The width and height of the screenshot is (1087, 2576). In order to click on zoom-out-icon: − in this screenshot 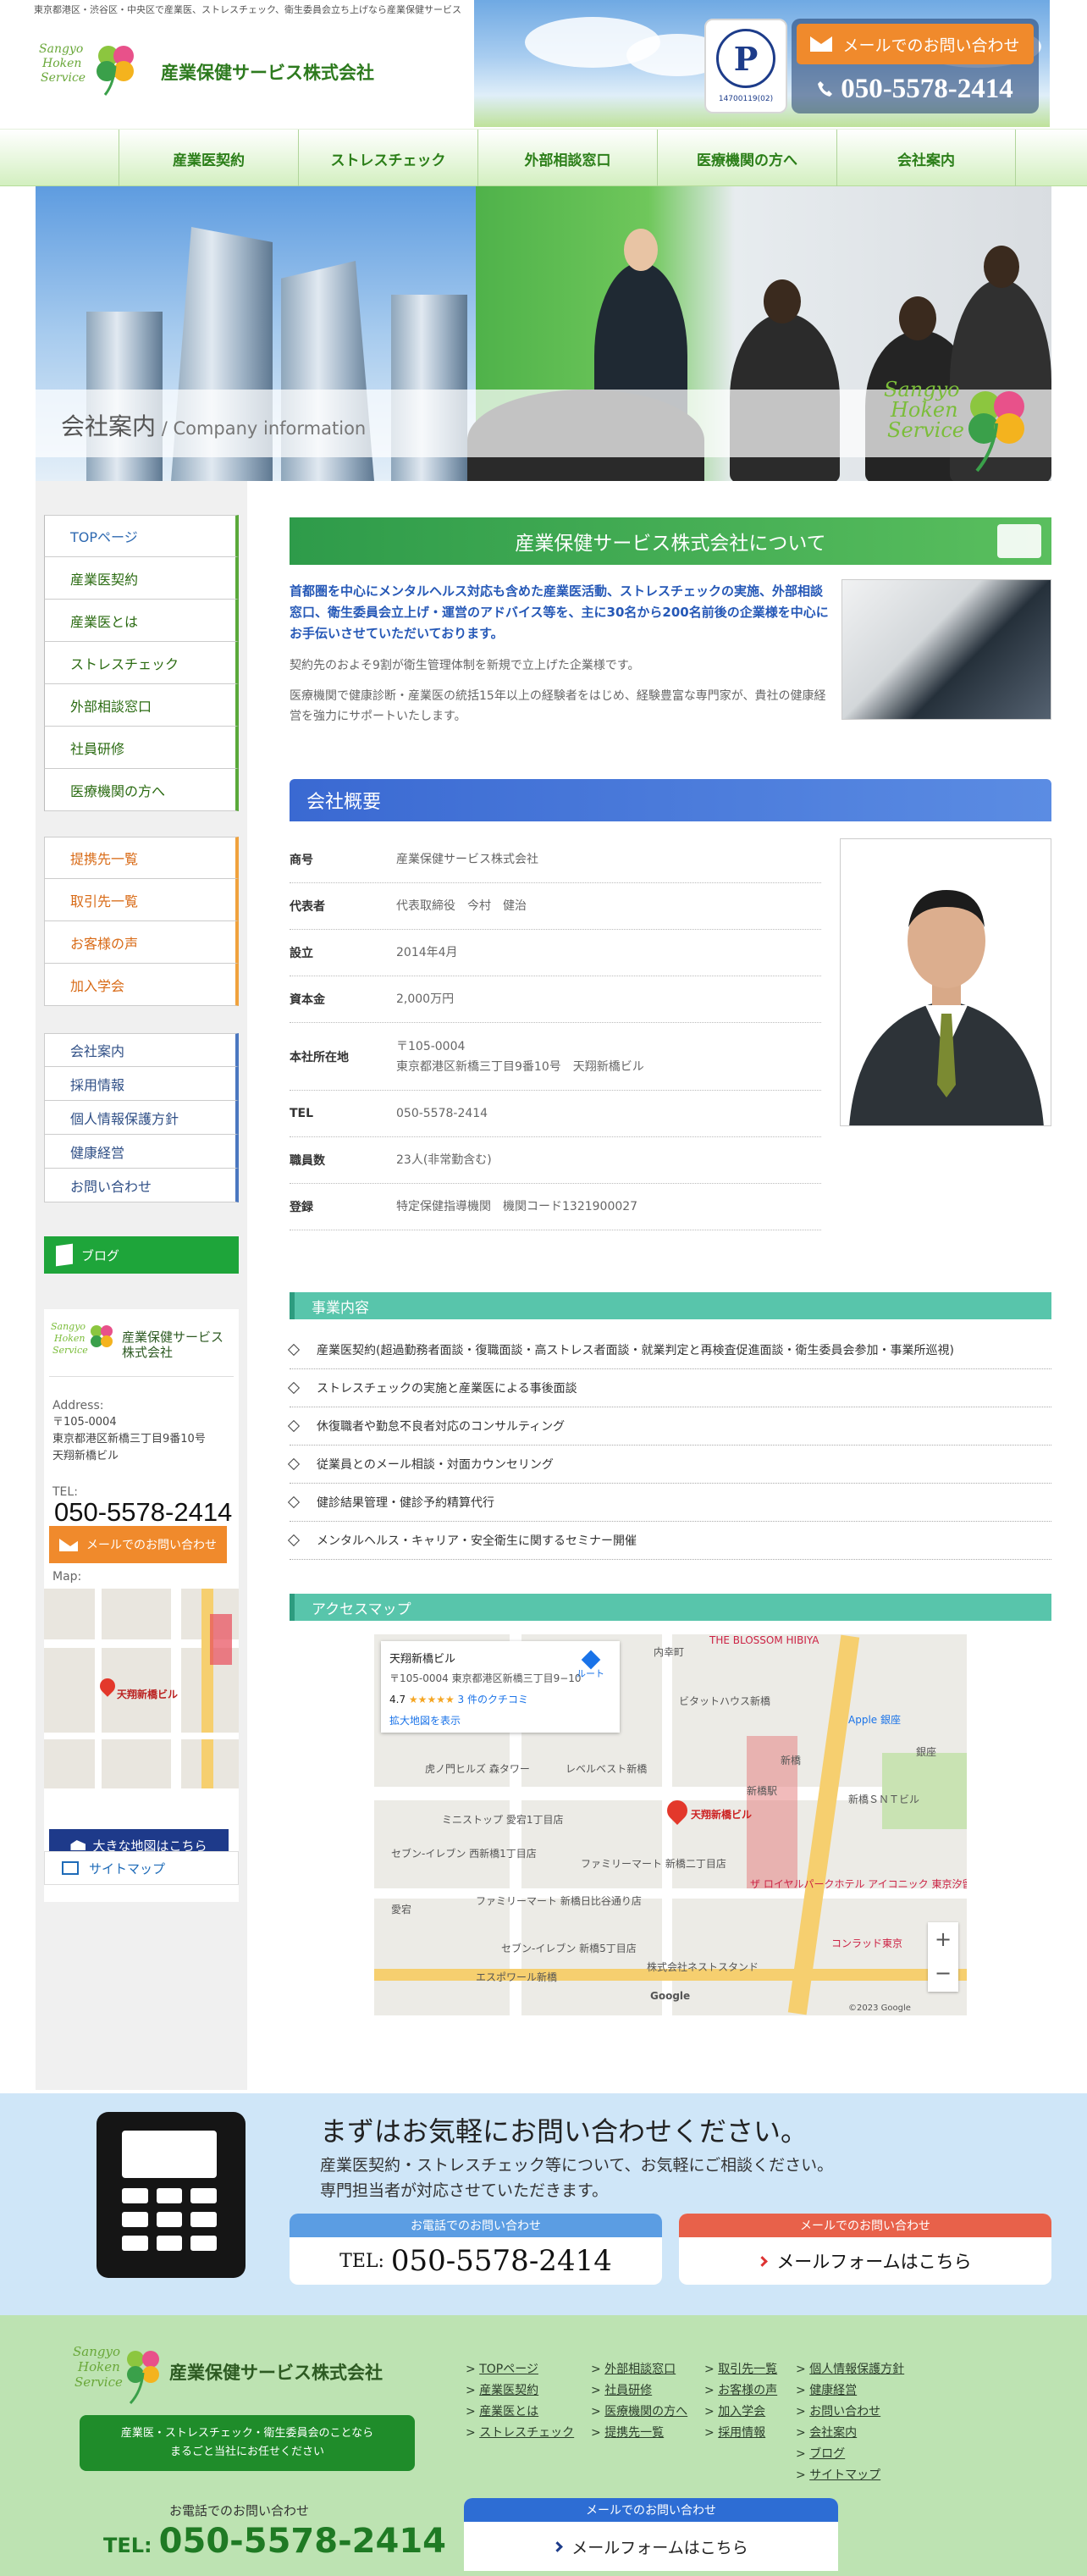, I will do `click(943, 1973)`.